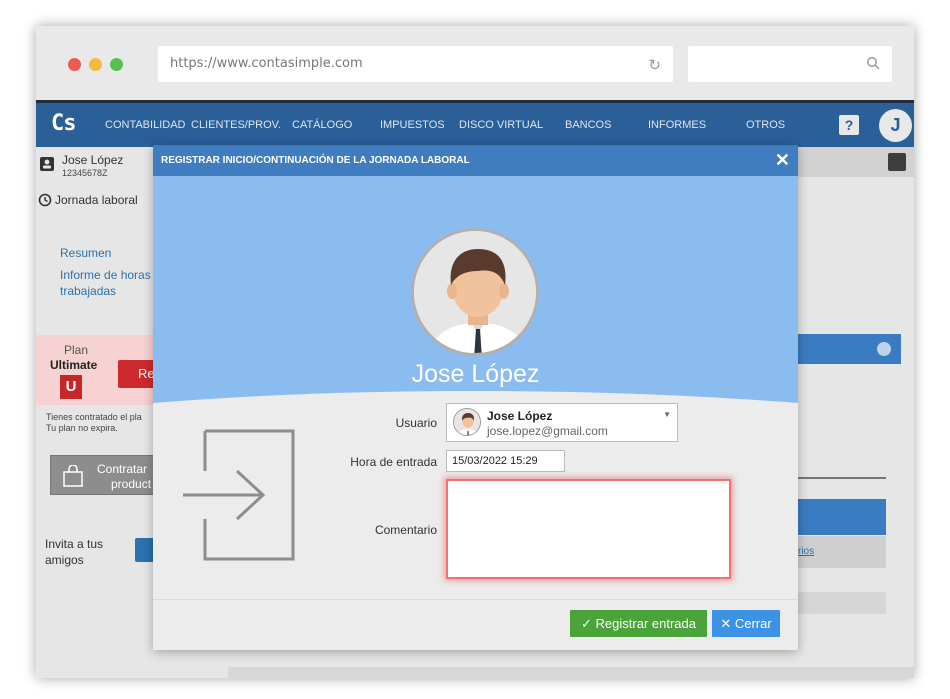  I want to click on comentario-label: Comentario, so click(405, 530).